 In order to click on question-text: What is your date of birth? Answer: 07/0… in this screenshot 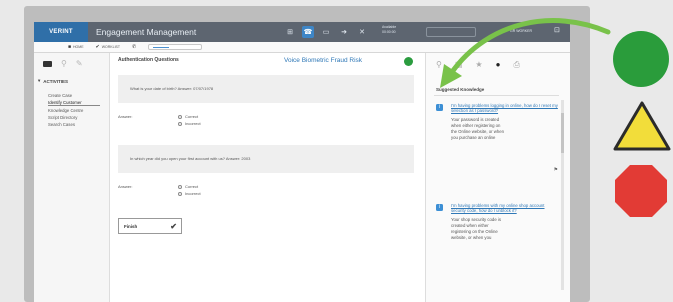, I will do `click(172, 88)`.